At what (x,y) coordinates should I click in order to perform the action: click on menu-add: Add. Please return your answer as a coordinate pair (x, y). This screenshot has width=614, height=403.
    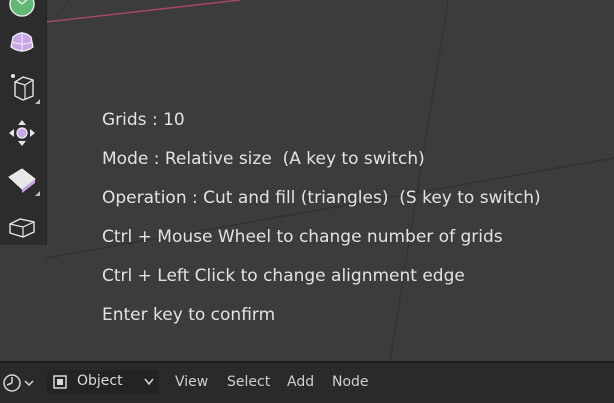
    Looking at the image, I should click on (300, 382).